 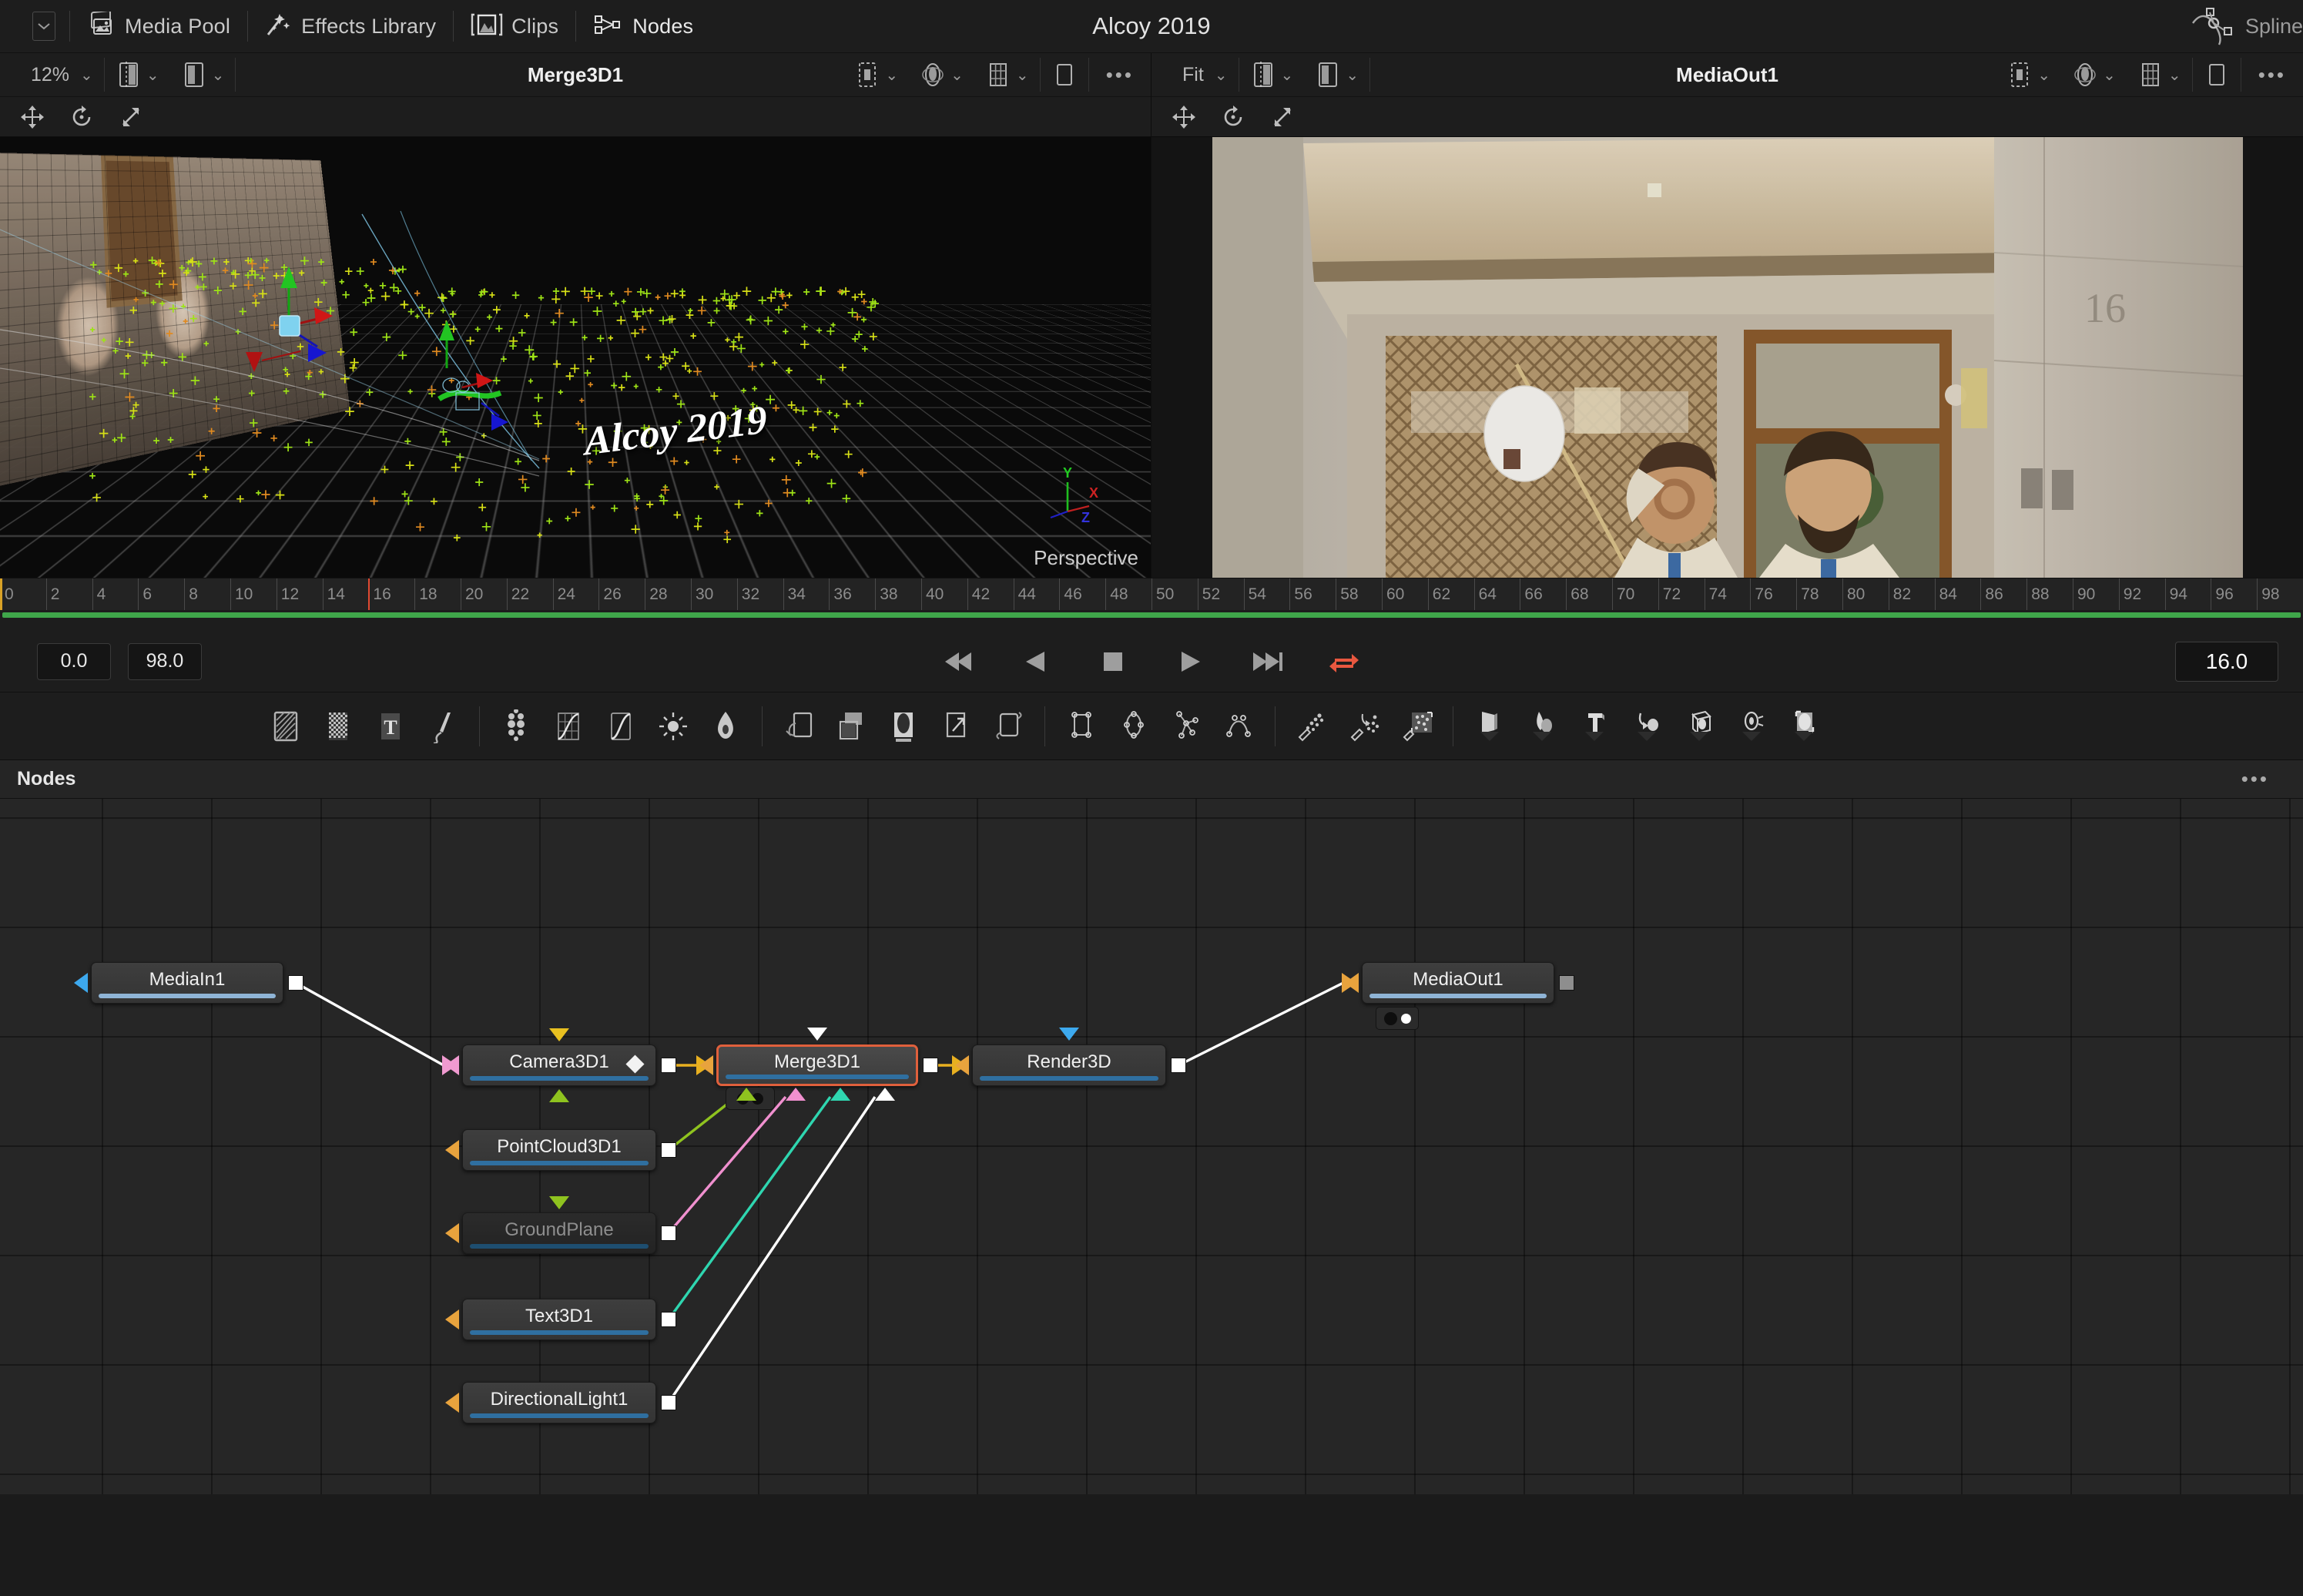 I want to click on text-3d-icon, so click(x=1595, y=727).